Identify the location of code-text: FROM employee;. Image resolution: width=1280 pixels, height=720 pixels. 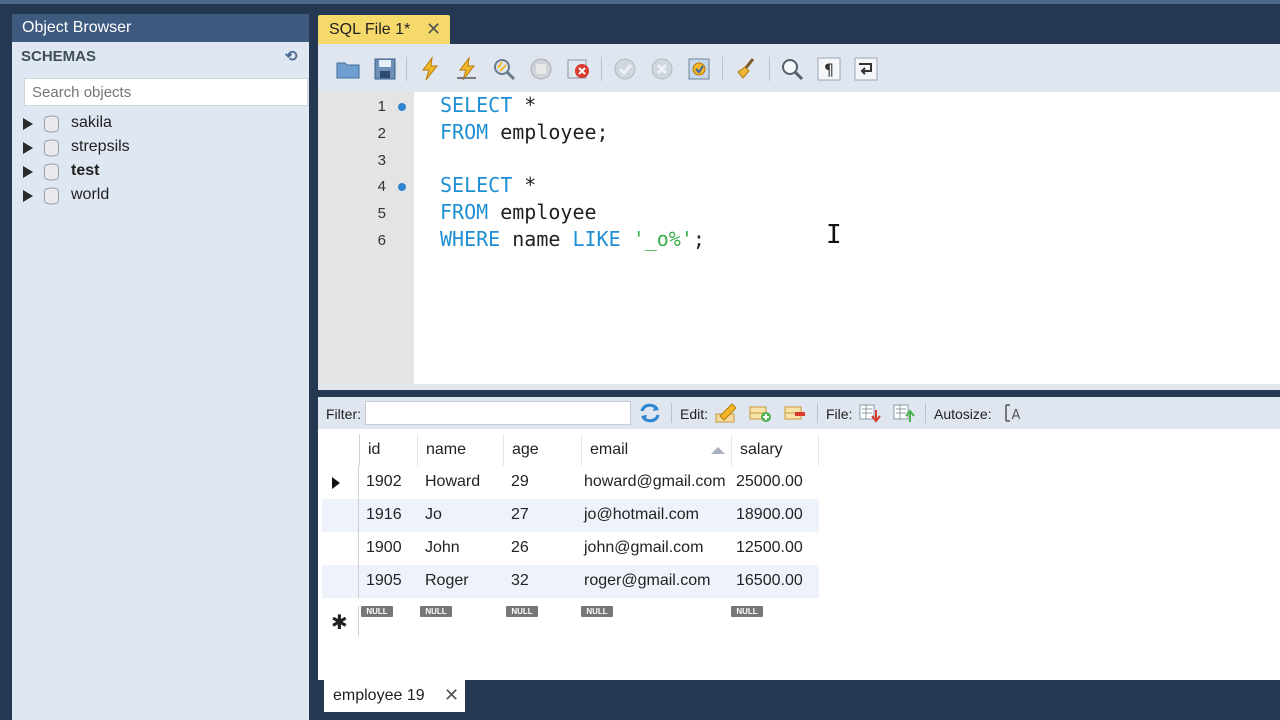
(524, 132).